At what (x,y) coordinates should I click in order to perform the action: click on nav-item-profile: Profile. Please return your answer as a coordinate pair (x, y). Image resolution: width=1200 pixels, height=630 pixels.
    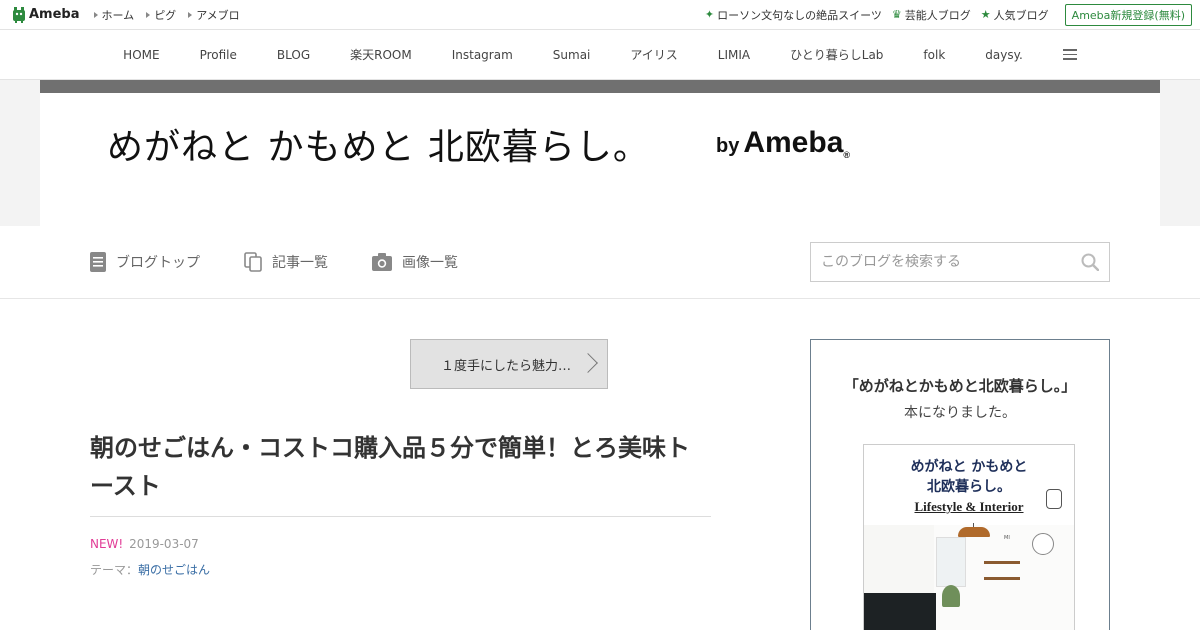
    Looking at the image, I should click on (218, 55).